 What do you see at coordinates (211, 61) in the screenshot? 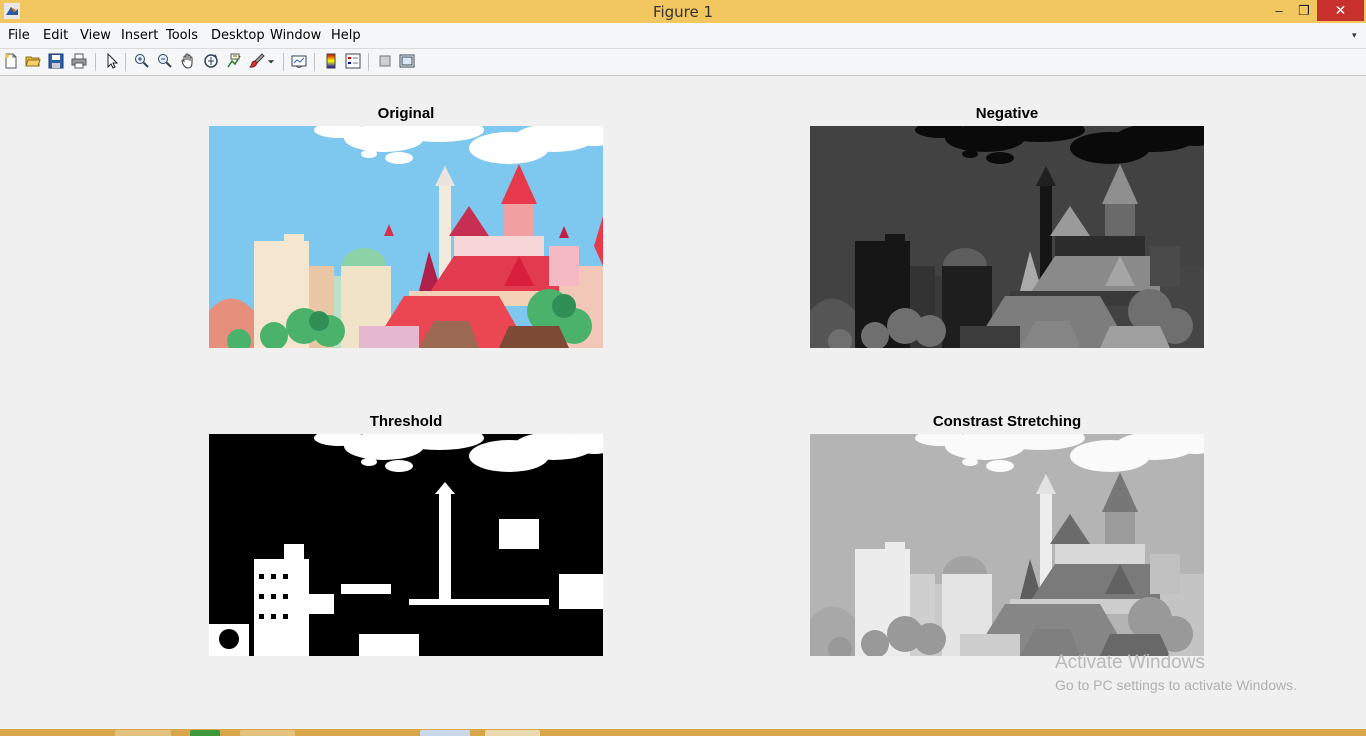
I see `rotate-3d-icon` at bounding box center [211, 61].